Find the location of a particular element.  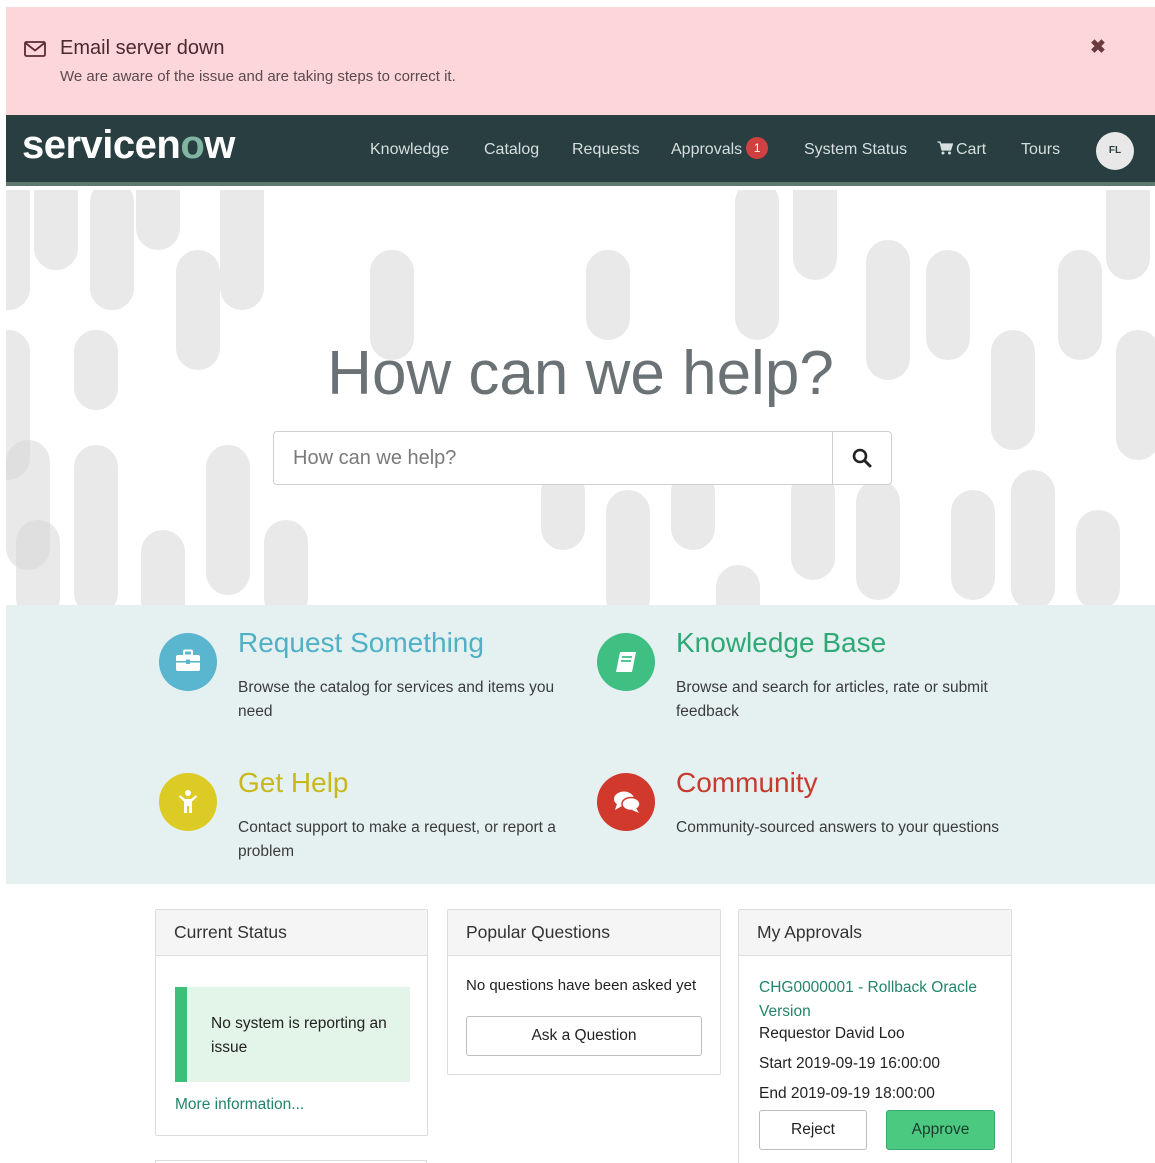

tile-title: Get Help is located at coordinates (293, 782).